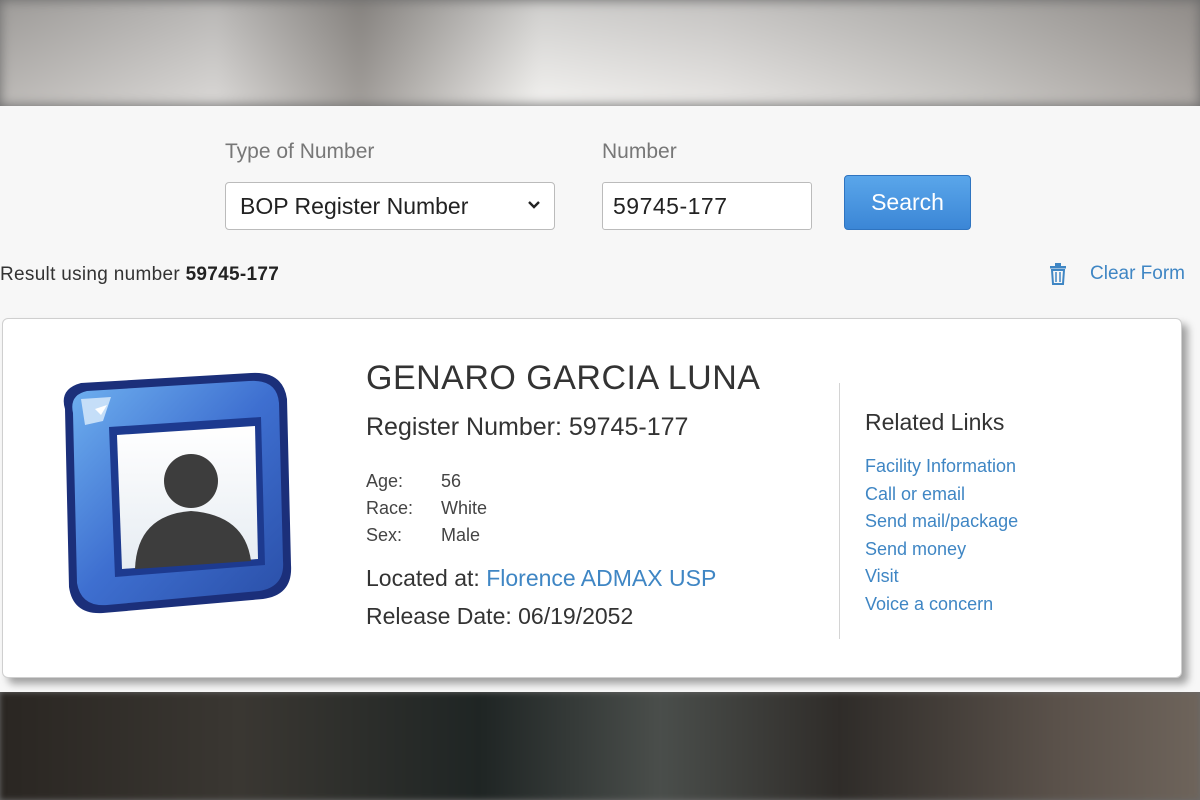 This screenshot has height=800, width=1200. I want to click on number-input: 59745-177, so click(707, 206).